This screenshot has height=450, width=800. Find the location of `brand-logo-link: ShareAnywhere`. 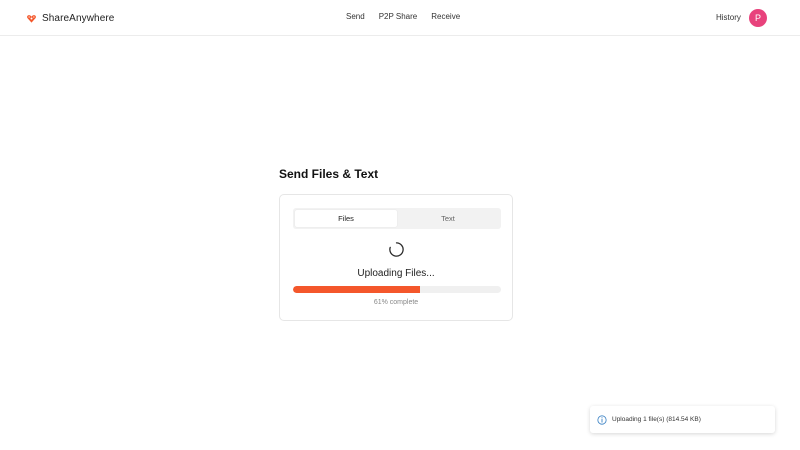

brand-logo-link: ShareAnywhere is located at coordinates (70, 18).